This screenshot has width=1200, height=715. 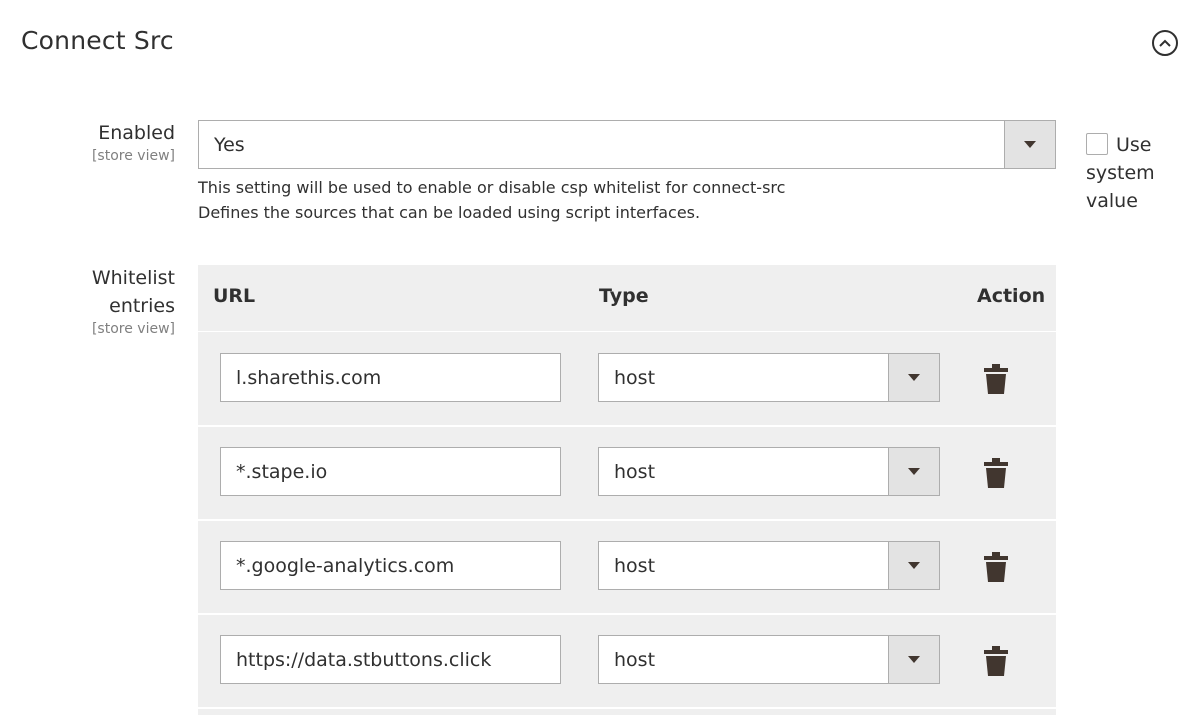 What do you see at coordinates (1097, 144) in the screenshot?
I see `use-system-value-checkbox` at bounding box center [1097, 144].